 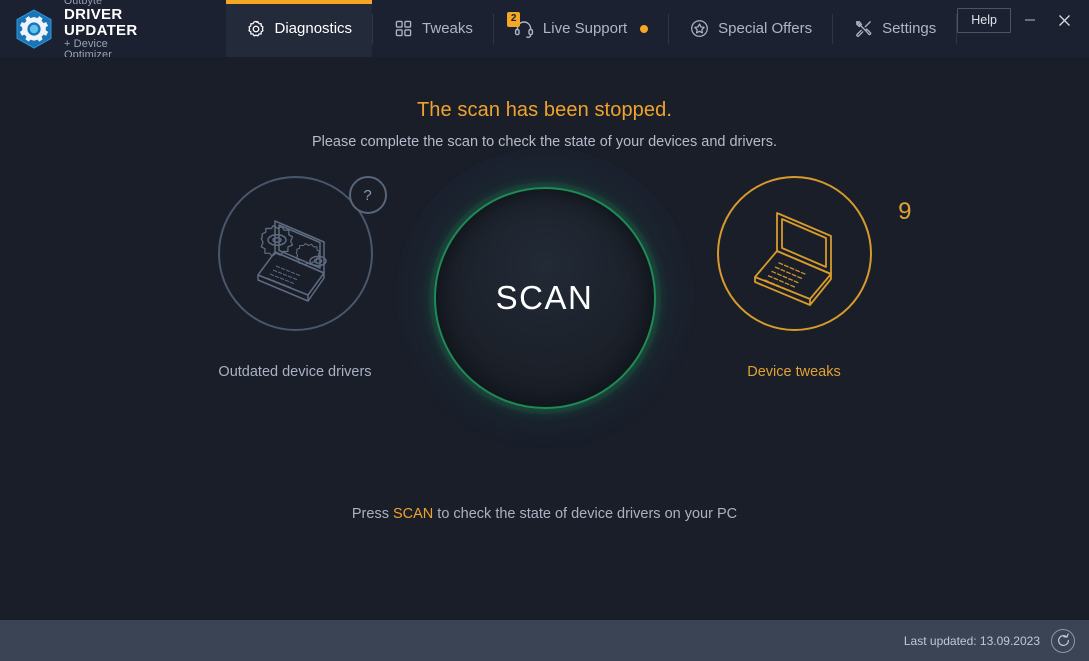 I want to click on close-button, so click(x=1064, y=20).